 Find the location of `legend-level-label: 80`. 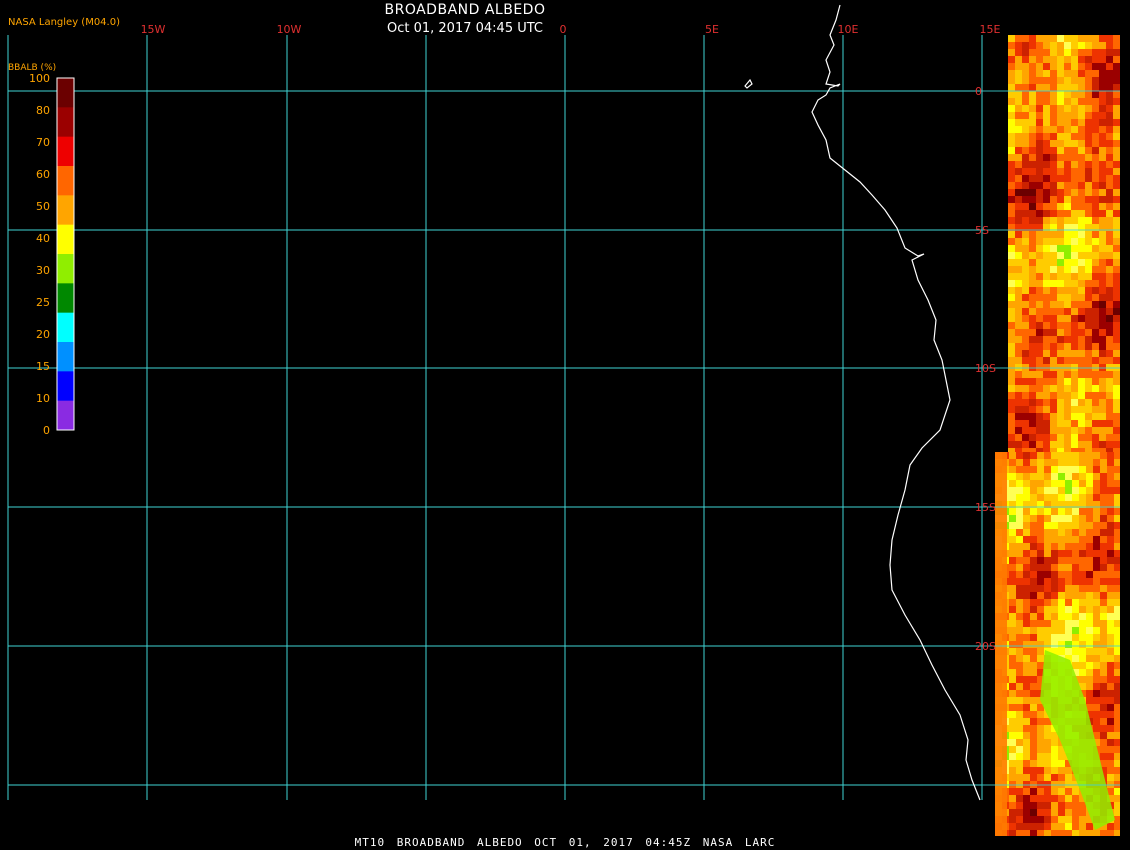

legend-level-label: 80 is located at coordinates (43, 110).